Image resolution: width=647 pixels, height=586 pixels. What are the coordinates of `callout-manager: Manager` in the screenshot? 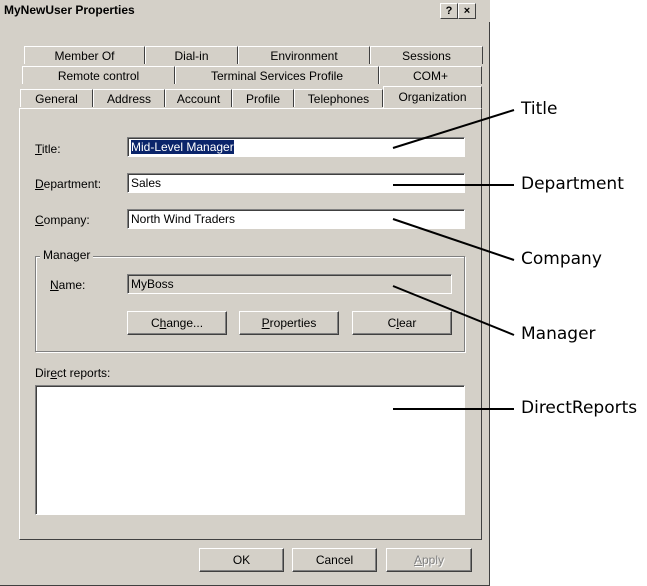 It's located at (558, 334).